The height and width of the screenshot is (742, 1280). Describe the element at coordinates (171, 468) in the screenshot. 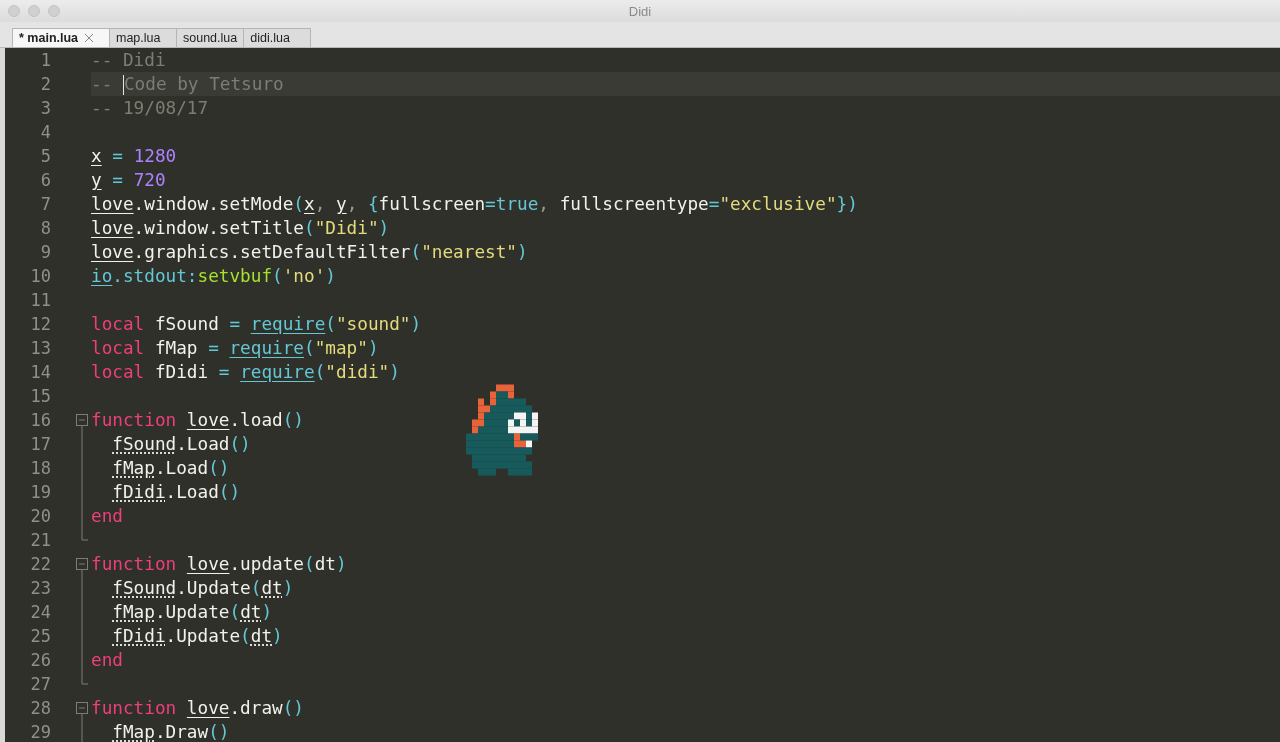

I see `code-line: fMap.Load()` at that location.